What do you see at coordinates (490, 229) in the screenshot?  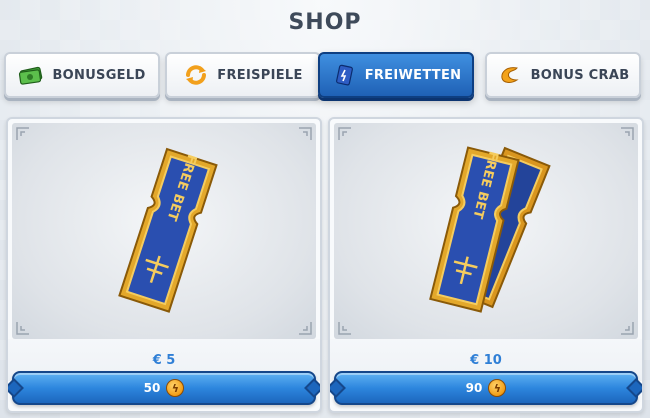 I see `free-bet-tickets-icon: FREE BET` at bounding box center [490, 229].